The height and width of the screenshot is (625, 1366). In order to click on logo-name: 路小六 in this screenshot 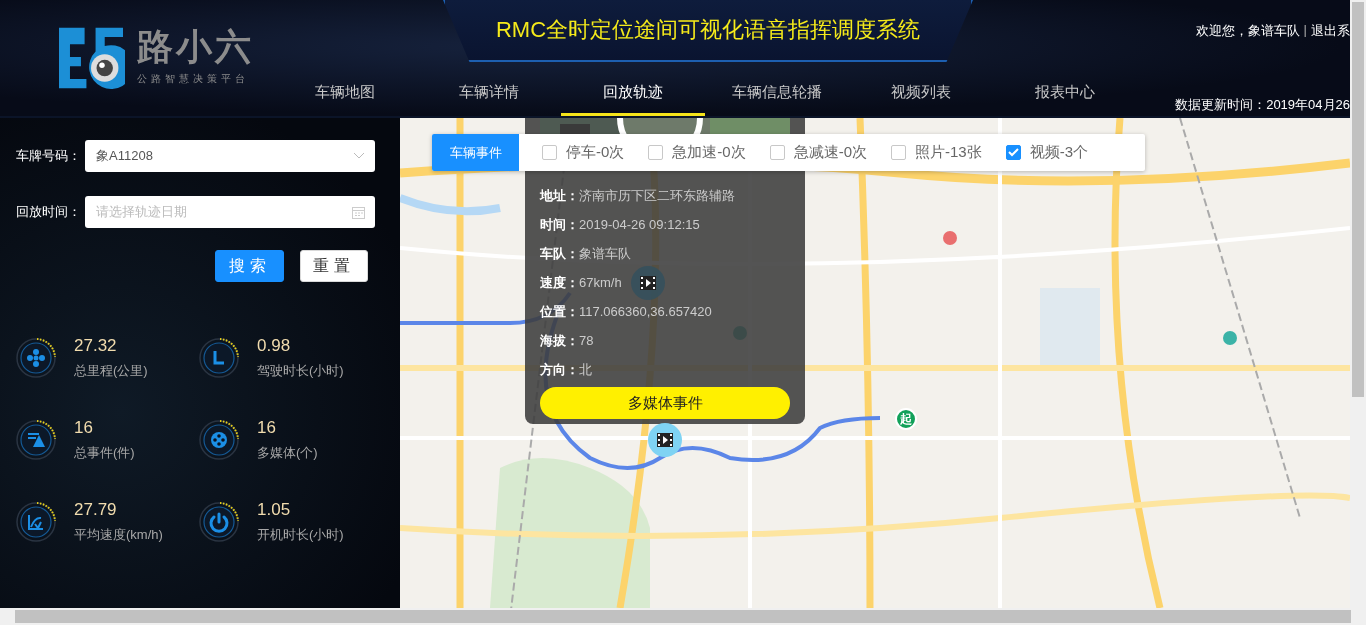, I will do `click(195, 47)`.